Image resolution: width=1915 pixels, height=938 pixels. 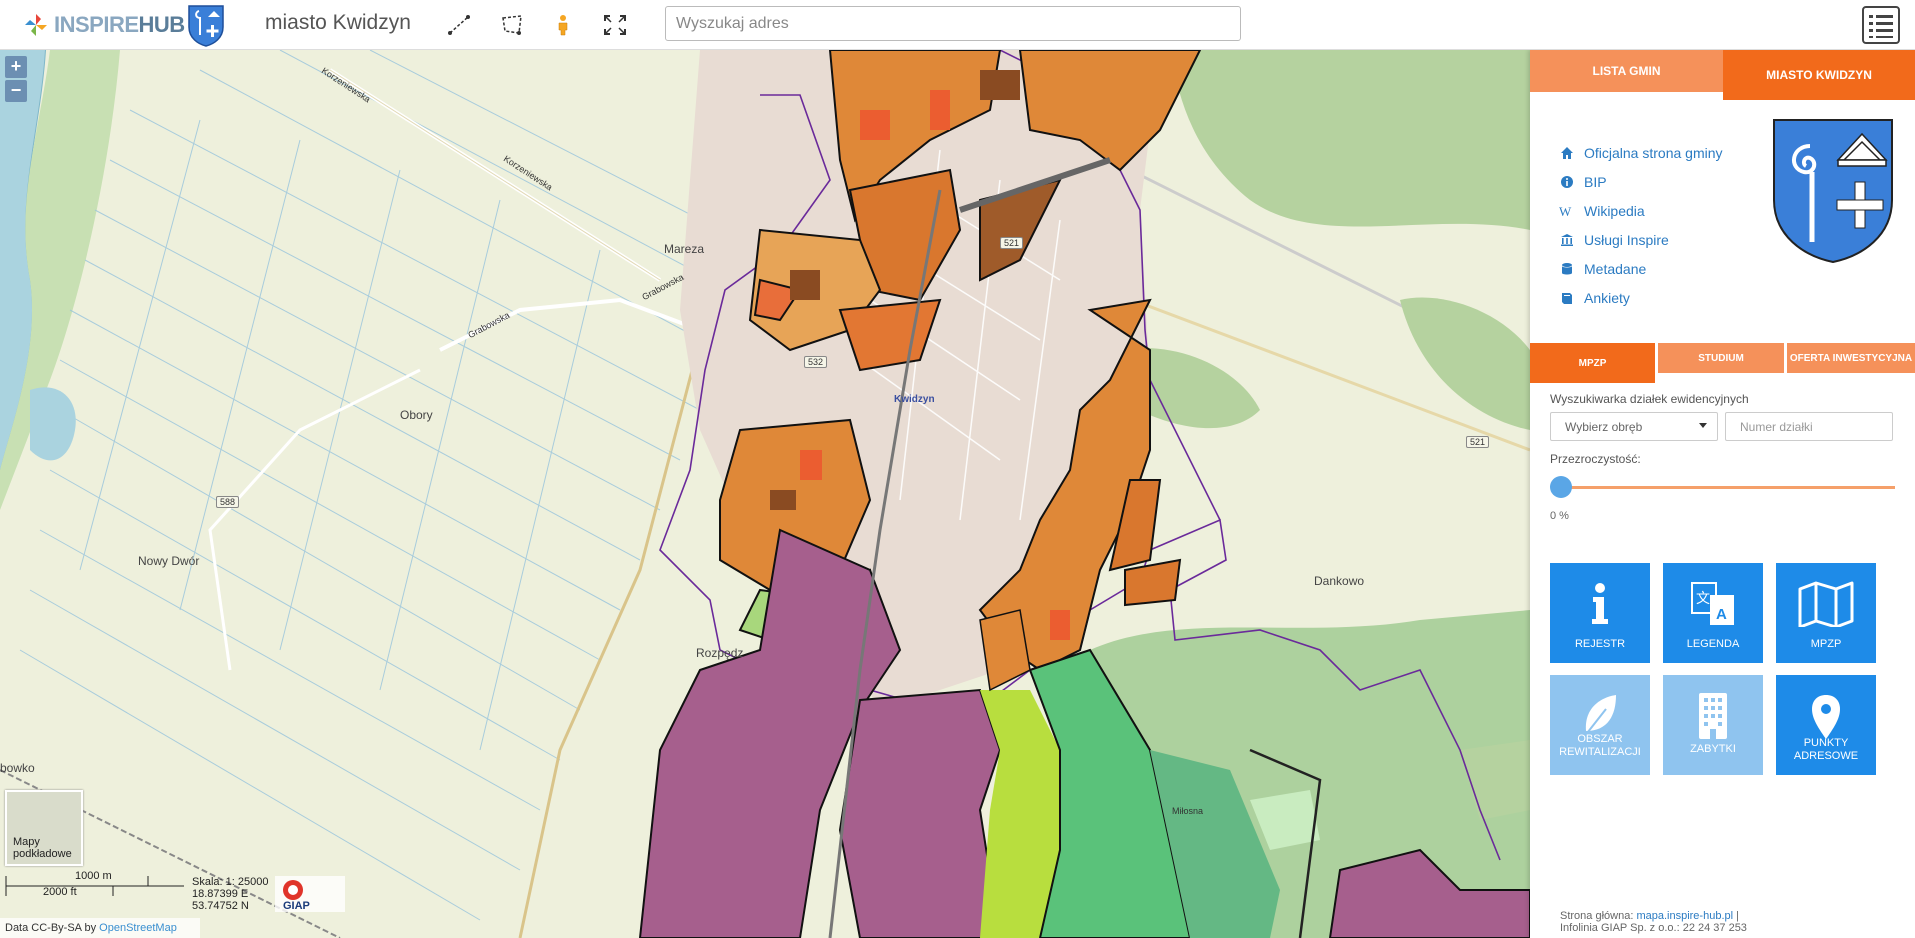 I want to click on tile-label: ZABYTKI, so click(x=1713, y=749).